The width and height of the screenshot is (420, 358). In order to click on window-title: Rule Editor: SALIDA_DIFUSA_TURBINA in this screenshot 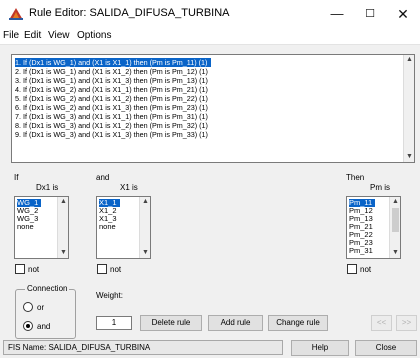, I will do `click(129, 13)`.